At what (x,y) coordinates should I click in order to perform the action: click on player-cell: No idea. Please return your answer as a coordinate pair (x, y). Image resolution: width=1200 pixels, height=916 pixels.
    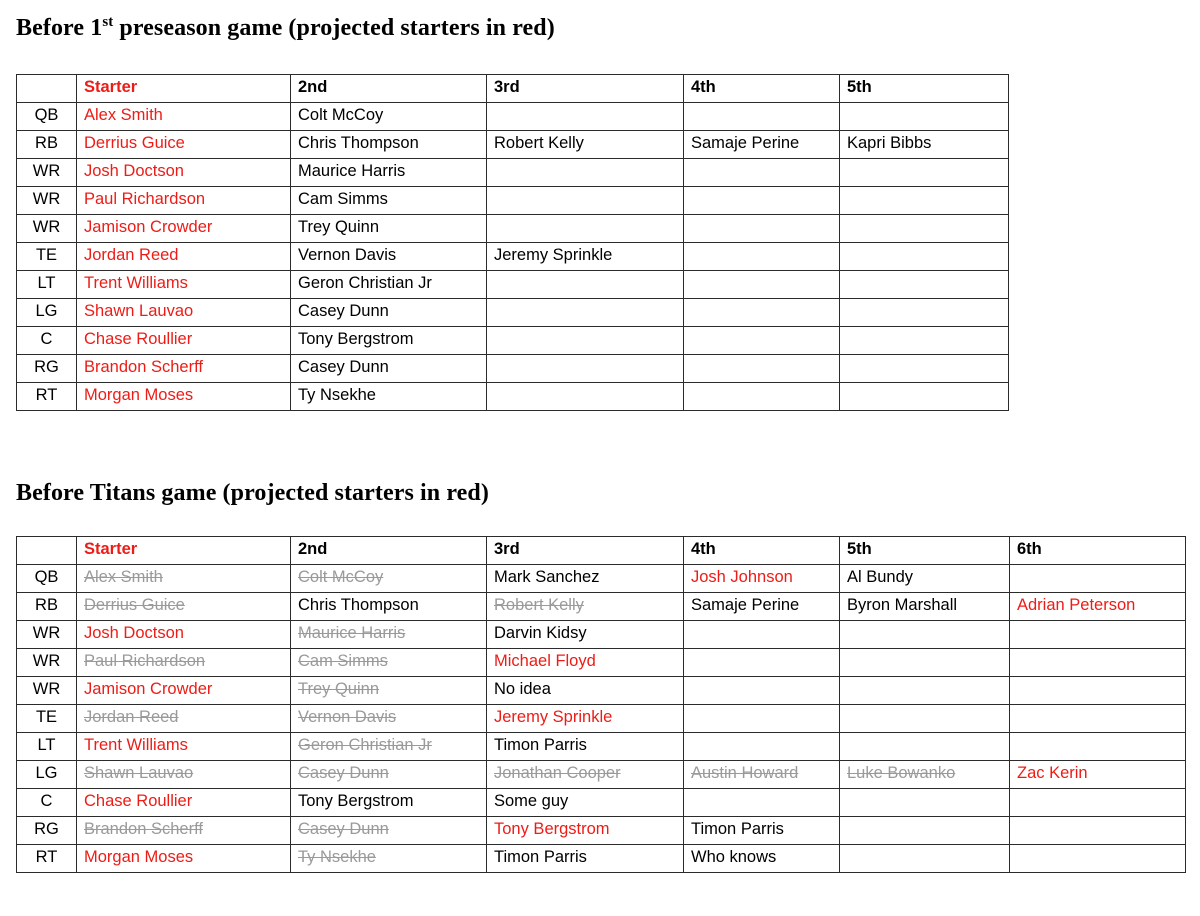
    Looking at the image, I should click on (585, 690).